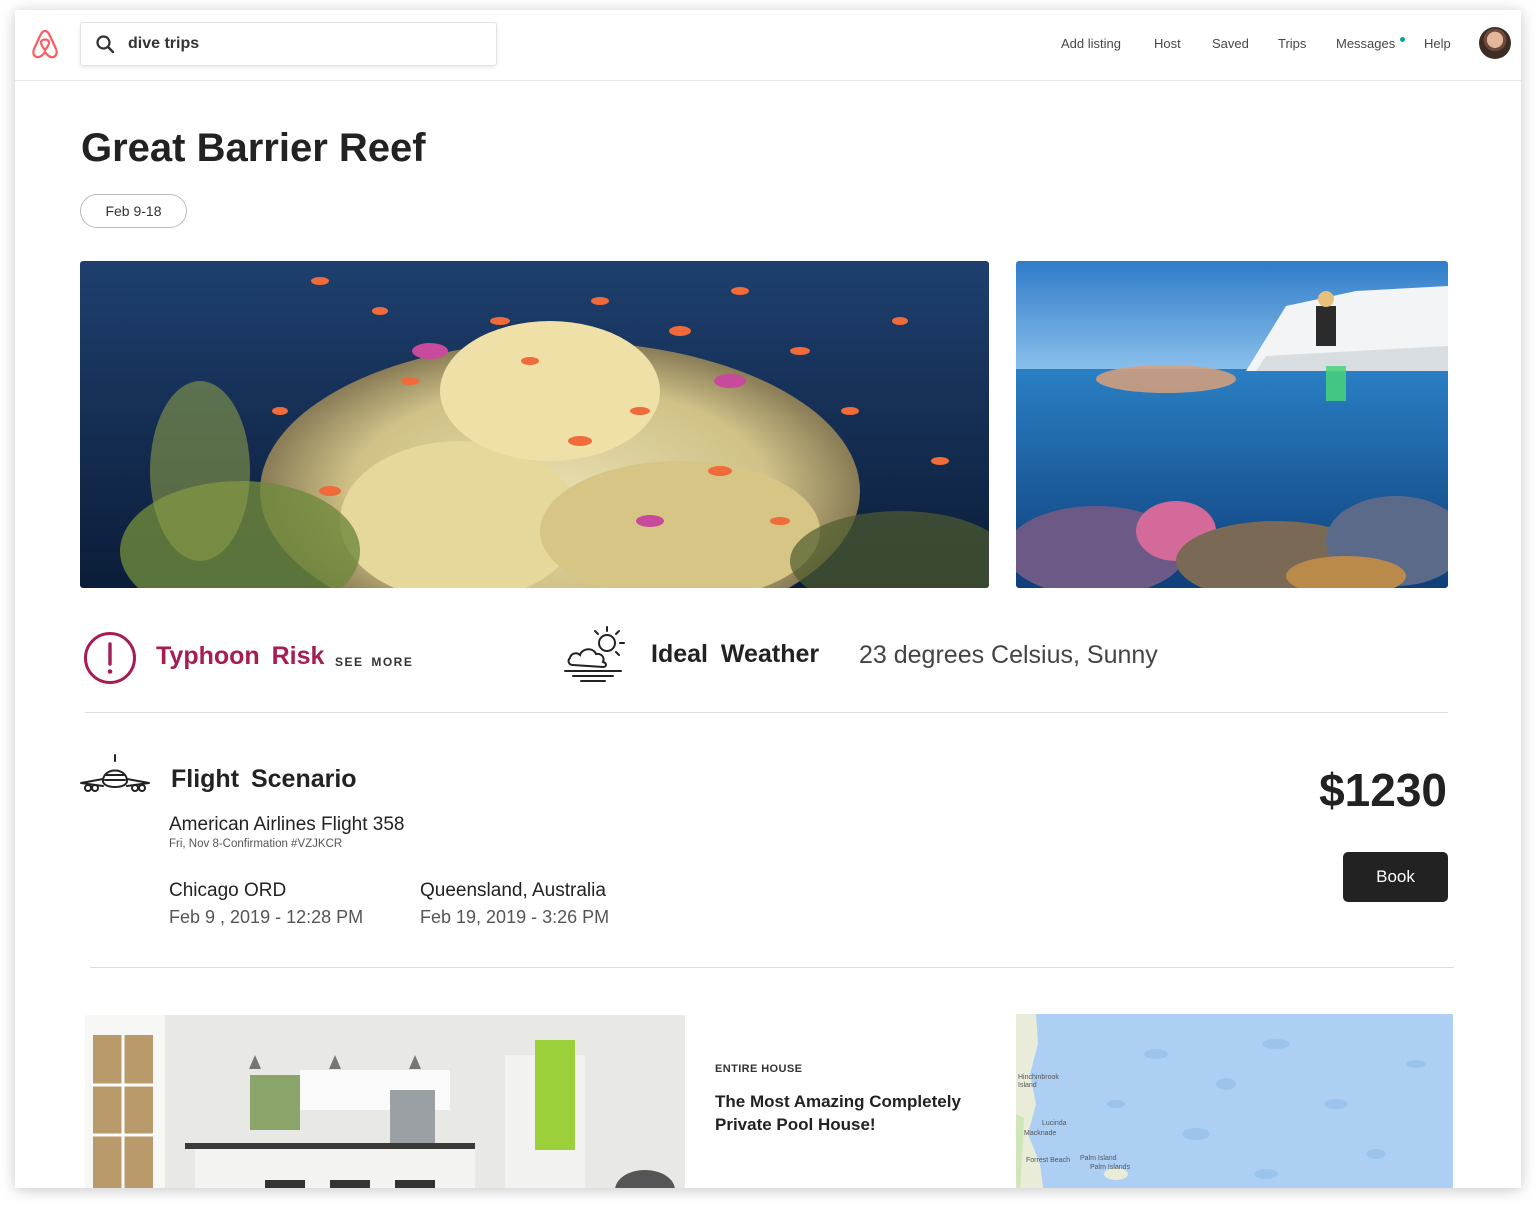 This screenshot has width=1537, height=1208. I want to click on search-bar, so click(288, 44).